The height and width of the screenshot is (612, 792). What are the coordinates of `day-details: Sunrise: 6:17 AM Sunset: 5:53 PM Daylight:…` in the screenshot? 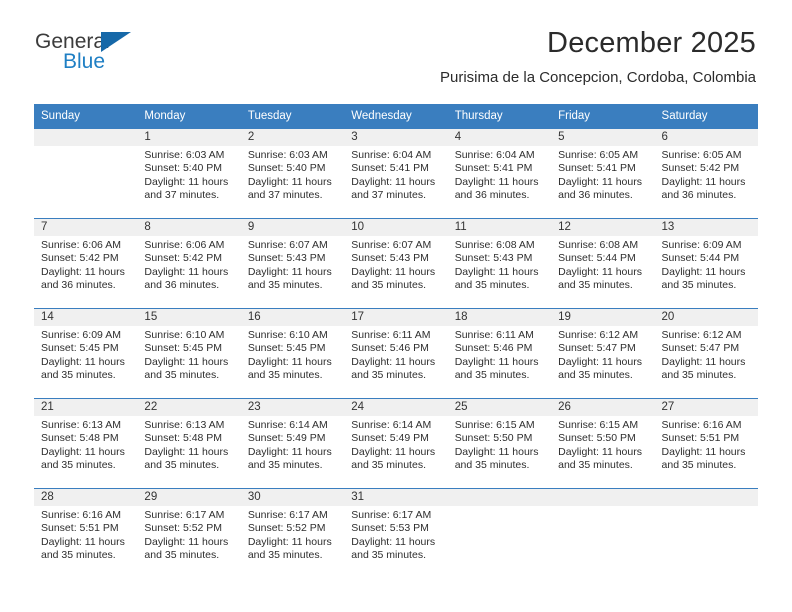 It's located at (395, 534).